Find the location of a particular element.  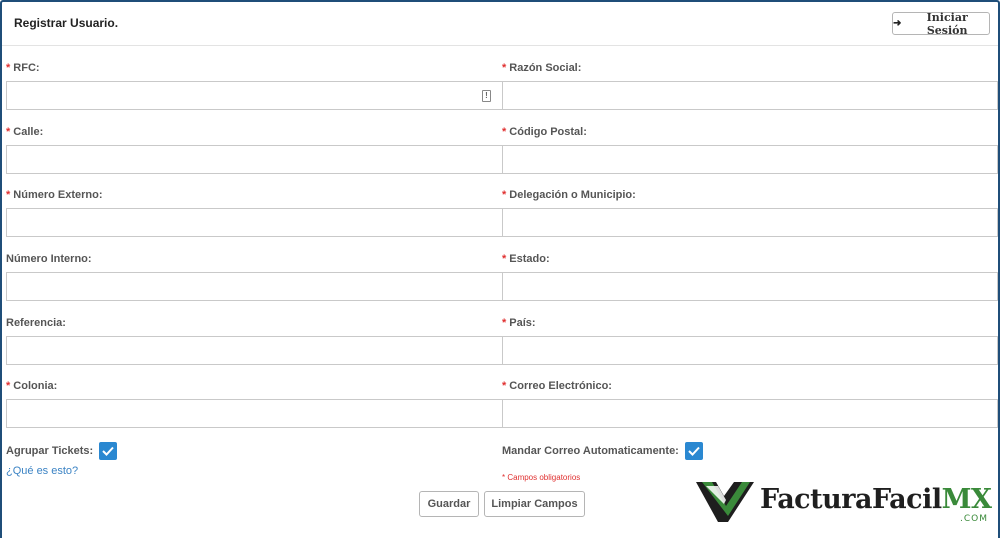

agrupar-tickets-option: Agrupar Tickets: is located at coordinates (62, 451).